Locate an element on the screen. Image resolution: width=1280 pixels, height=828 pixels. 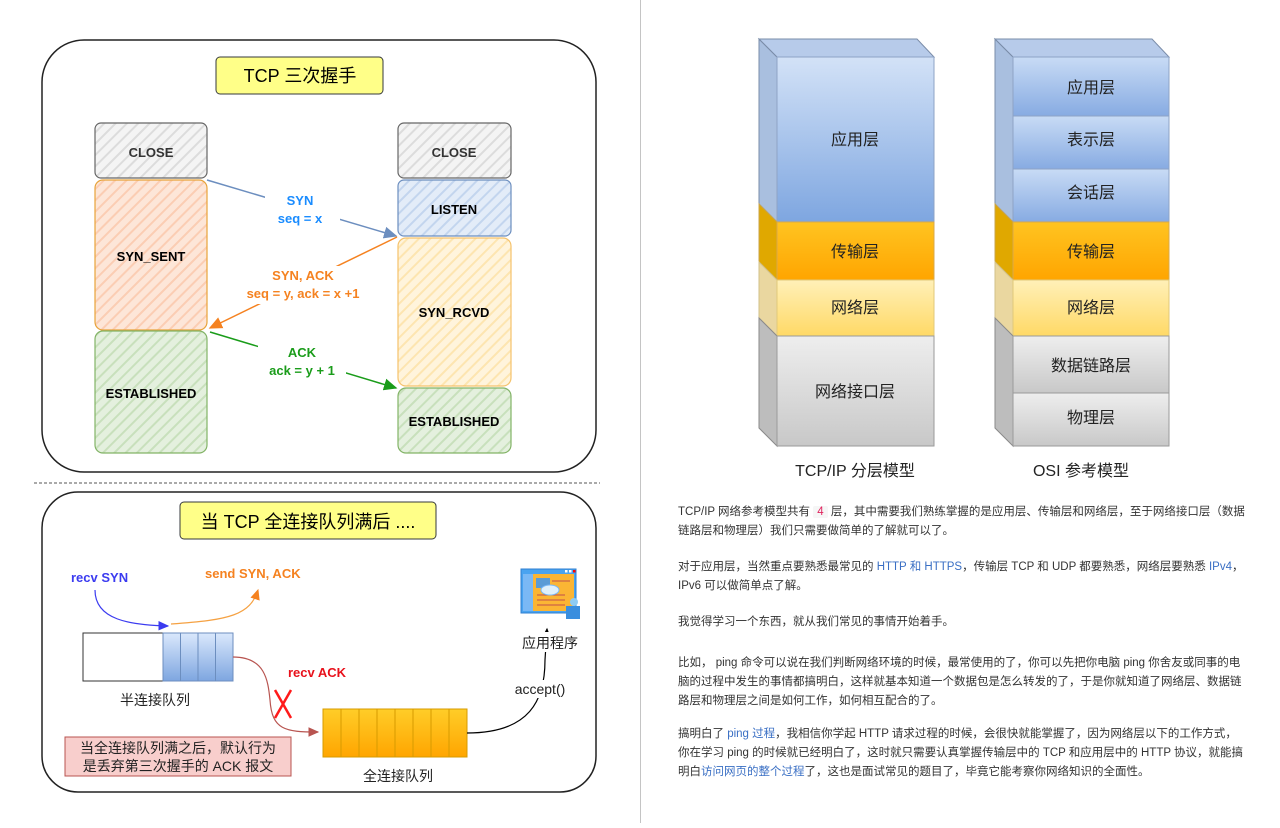
link-ipv4: IPv4 is located at coordinates (1220, 567).